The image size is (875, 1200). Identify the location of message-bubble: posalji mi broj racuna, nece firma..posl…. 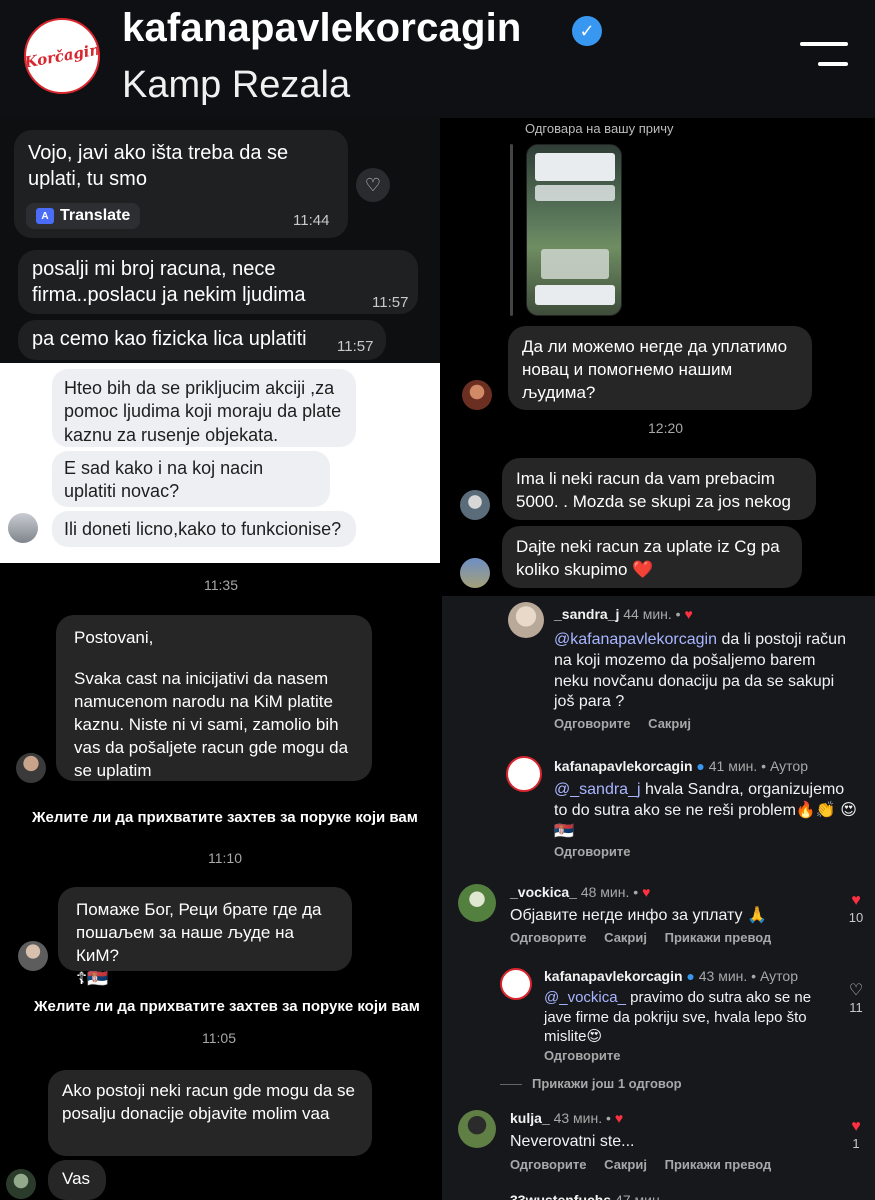
(218, 282).